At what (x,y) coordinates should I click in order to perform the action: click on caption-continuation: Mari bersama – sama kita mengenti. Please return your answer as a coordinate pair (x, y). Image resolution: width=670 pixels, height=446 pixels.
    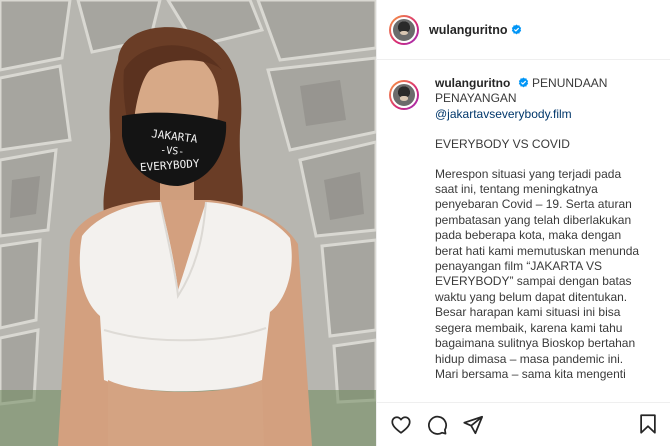
    Looking at the image, I should click on (530, 373).